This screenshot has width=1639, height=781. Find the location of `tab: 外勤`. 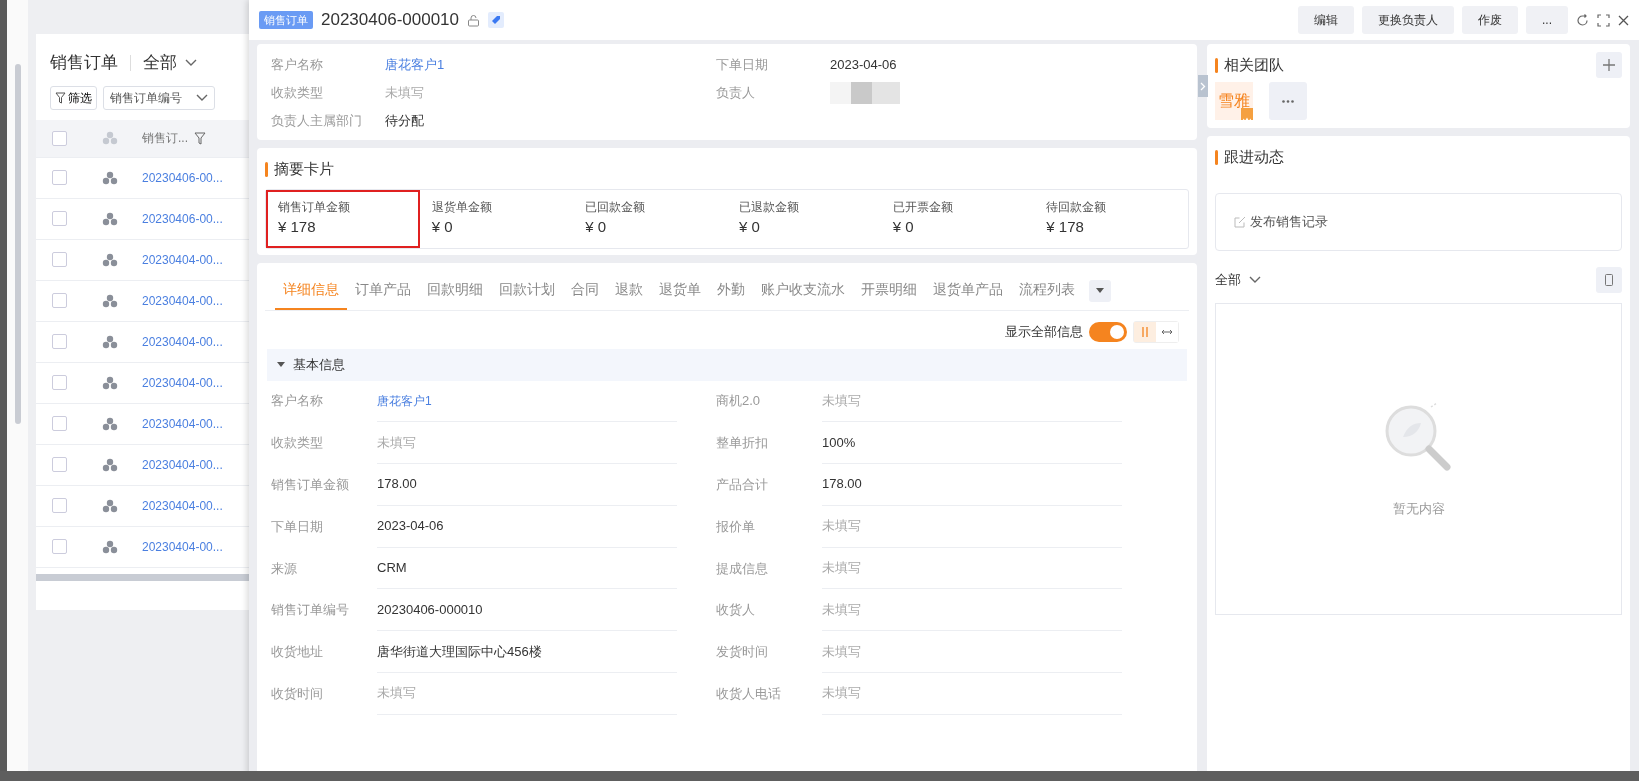

tab: 外勤 is located at coordinates (731, 290).